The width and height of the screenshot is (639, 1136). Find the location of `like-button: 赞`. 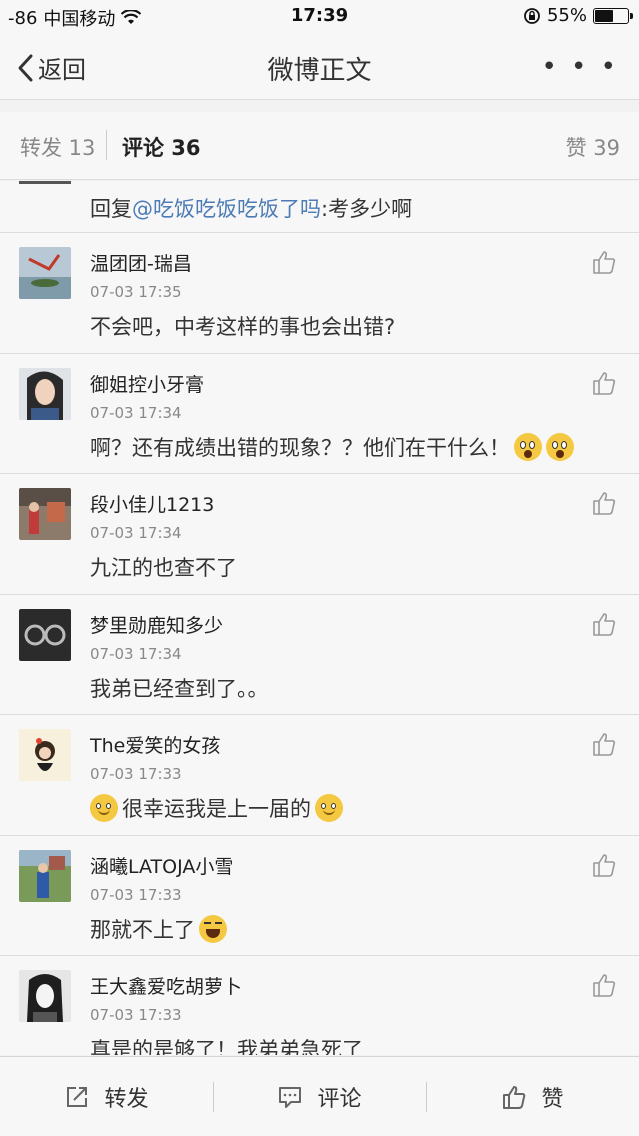

like-button: 赞 is located at coordinates (532, 1096).